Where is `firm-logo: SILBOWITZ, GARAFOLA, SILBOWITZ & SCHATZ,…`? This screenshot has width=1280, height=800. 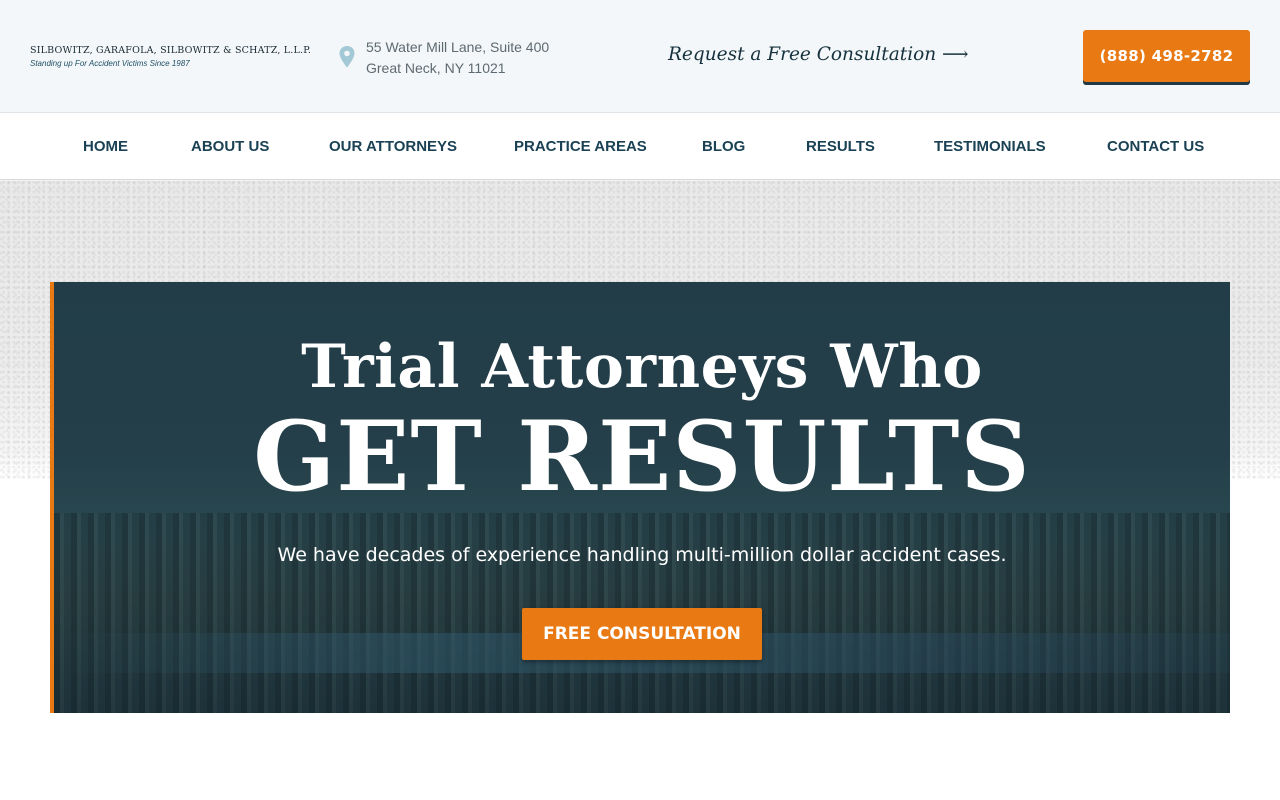 firm-logo: SILBOWITZ, GARAFOLA, SILBOWITZ & SCHATZ,… is located at coordinates (170, 56).